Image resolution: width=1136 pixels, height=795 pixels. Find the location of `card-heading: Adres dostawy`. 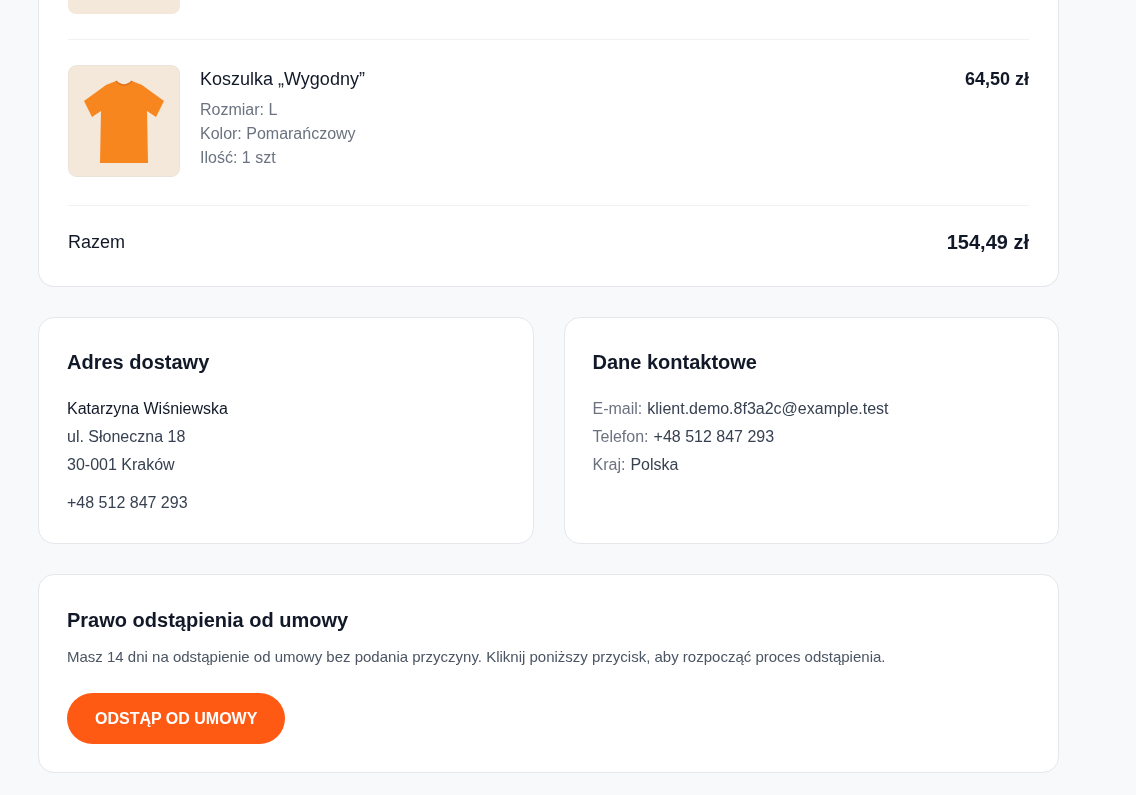

card-heading: Adres dostawy is located at coordinates (139, 362).